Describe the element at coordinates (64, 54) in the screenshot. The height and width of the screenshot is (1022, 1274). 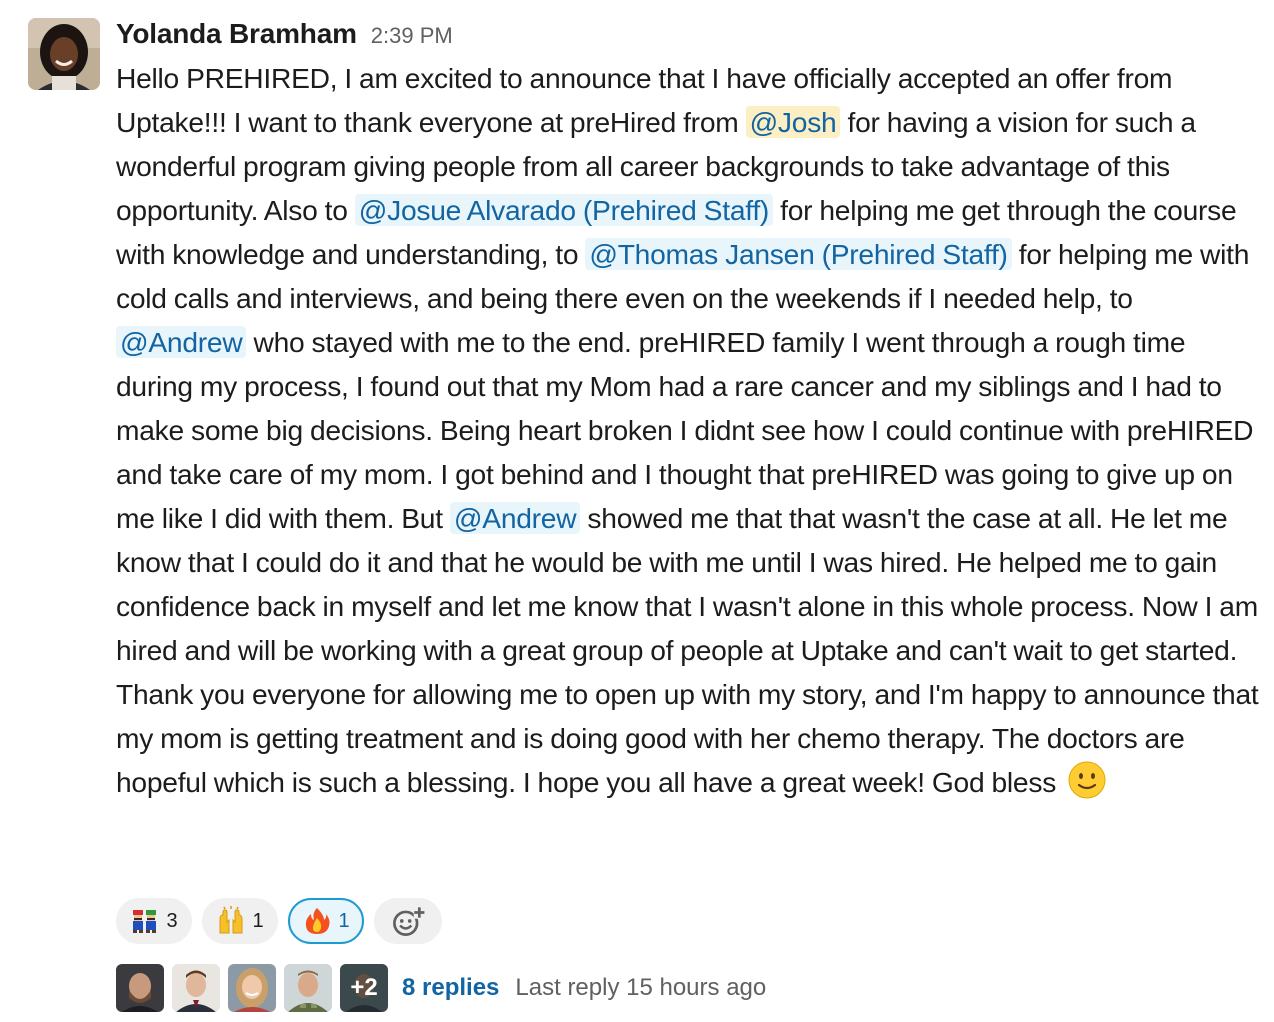
I see `author-avatar` at that location.